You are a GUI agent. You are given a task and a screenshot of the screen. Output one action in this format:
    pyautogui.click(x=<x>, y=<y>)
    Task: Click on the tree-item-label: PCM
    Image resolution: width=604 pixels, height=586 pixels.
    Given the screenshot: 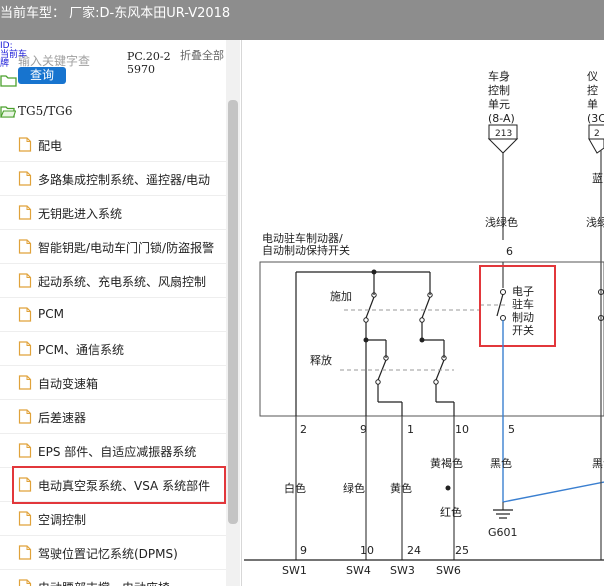 What is the action you would take?
    pyautogui.click(x=51, y=314)
    